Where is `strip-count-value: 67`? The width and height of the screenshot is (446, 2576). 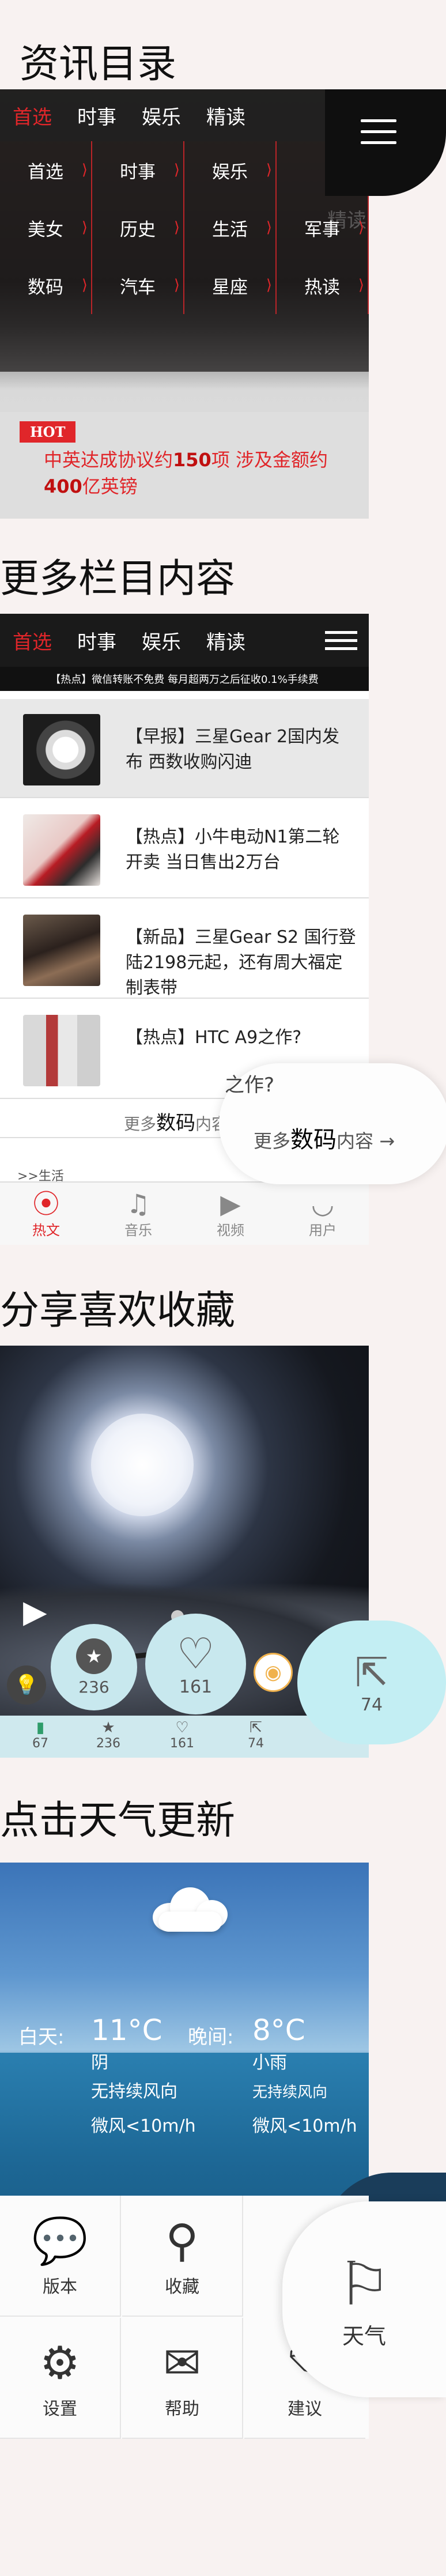
strip-count-value: 67 is located at coordinates (40, 1743).